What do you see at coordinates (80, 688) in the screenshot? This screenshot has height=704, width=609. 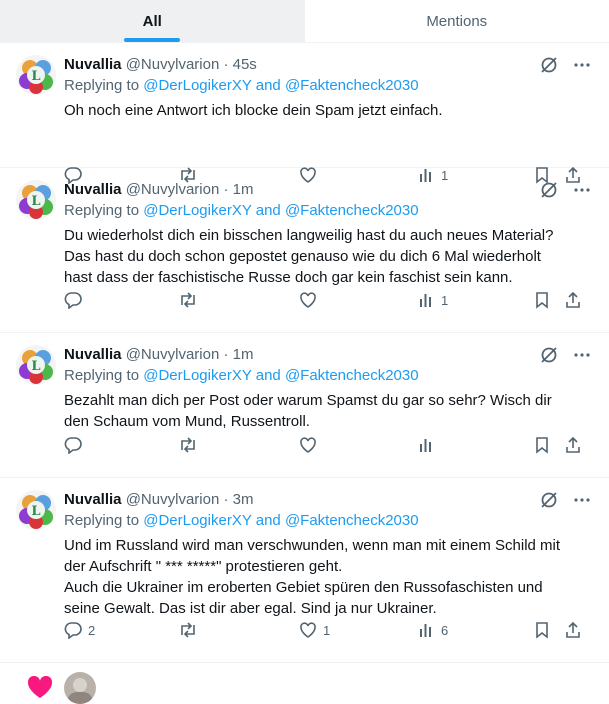 I see `avatar` at bounding box center [80, 688].